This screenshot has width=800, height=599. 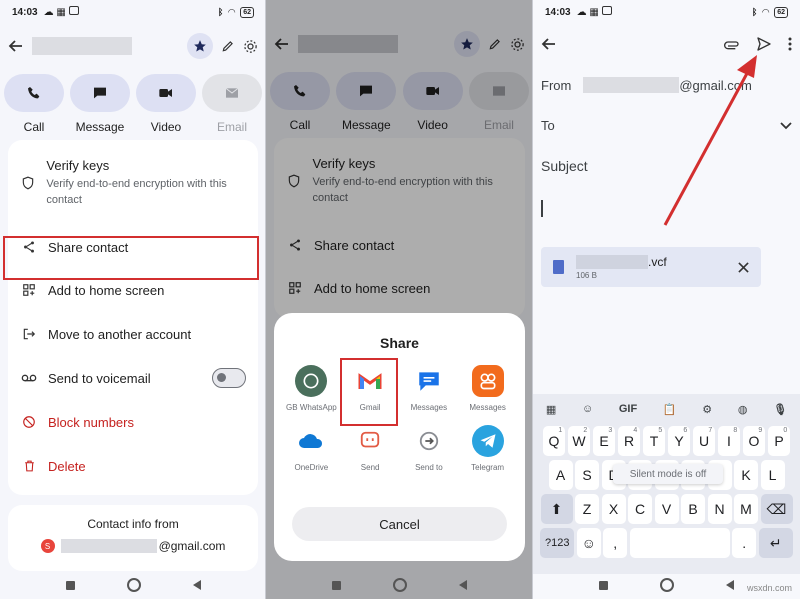 I want to click on share-app-telegram: Telegram, so click(x=488, y=449).